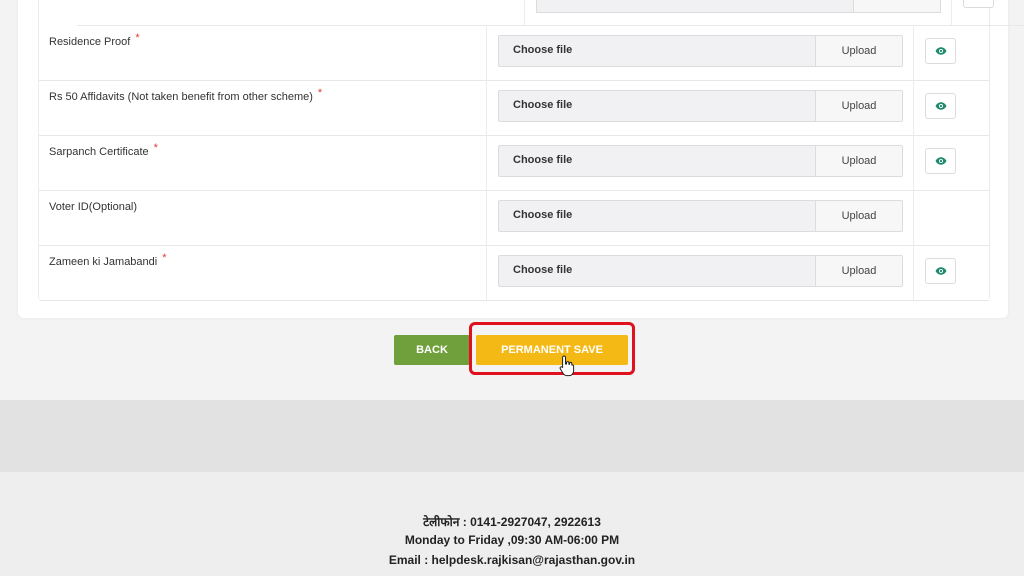 The image size is (1024, 576). What do you see at coordinates (550, 13) in the screenshot?
I see `table-row-partial` at bounding box center [550, 13].